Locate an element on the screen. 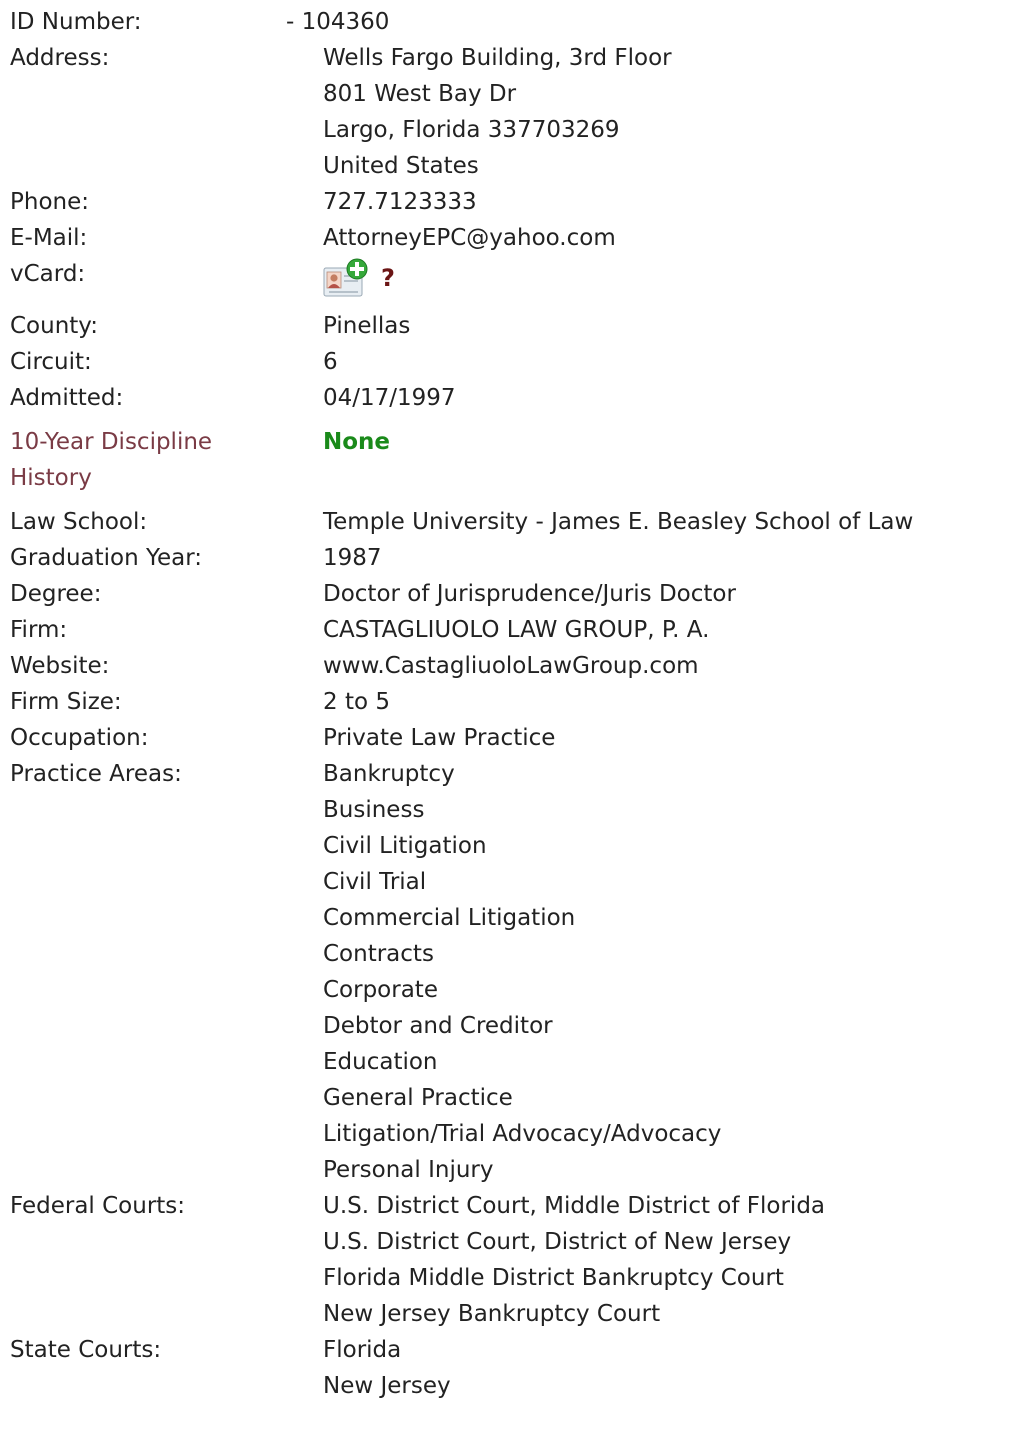 This screenshot has height=1445, width=1024. graduation-label: Graduation Year: is located at coordinates (106, 558).